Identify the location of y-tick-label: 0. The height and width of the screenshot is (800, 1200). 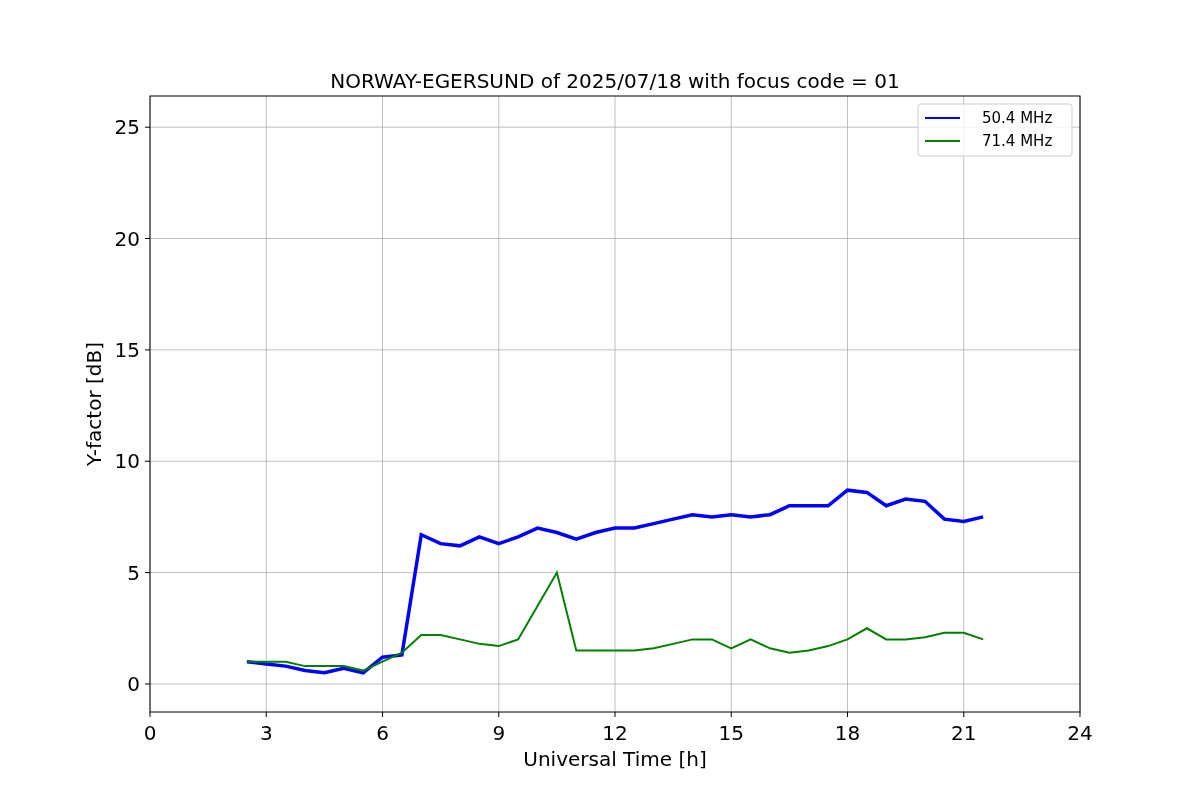
(133, 683).